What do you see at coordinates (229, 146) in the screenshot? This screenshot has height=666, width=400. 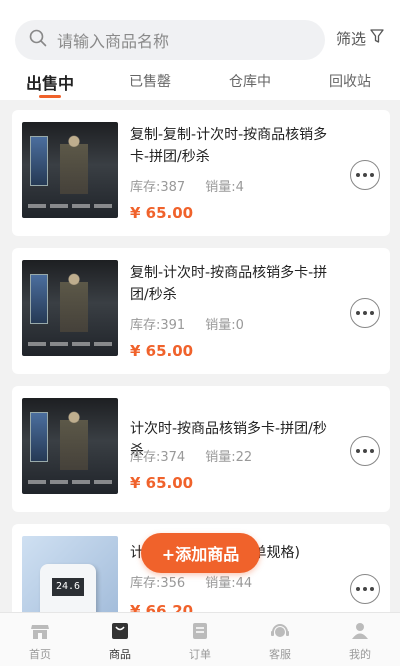 I see `product-title: 复制-复制-计次时-按商品核销多卡-拼团/秒杀` at bounding box center [229, 146].